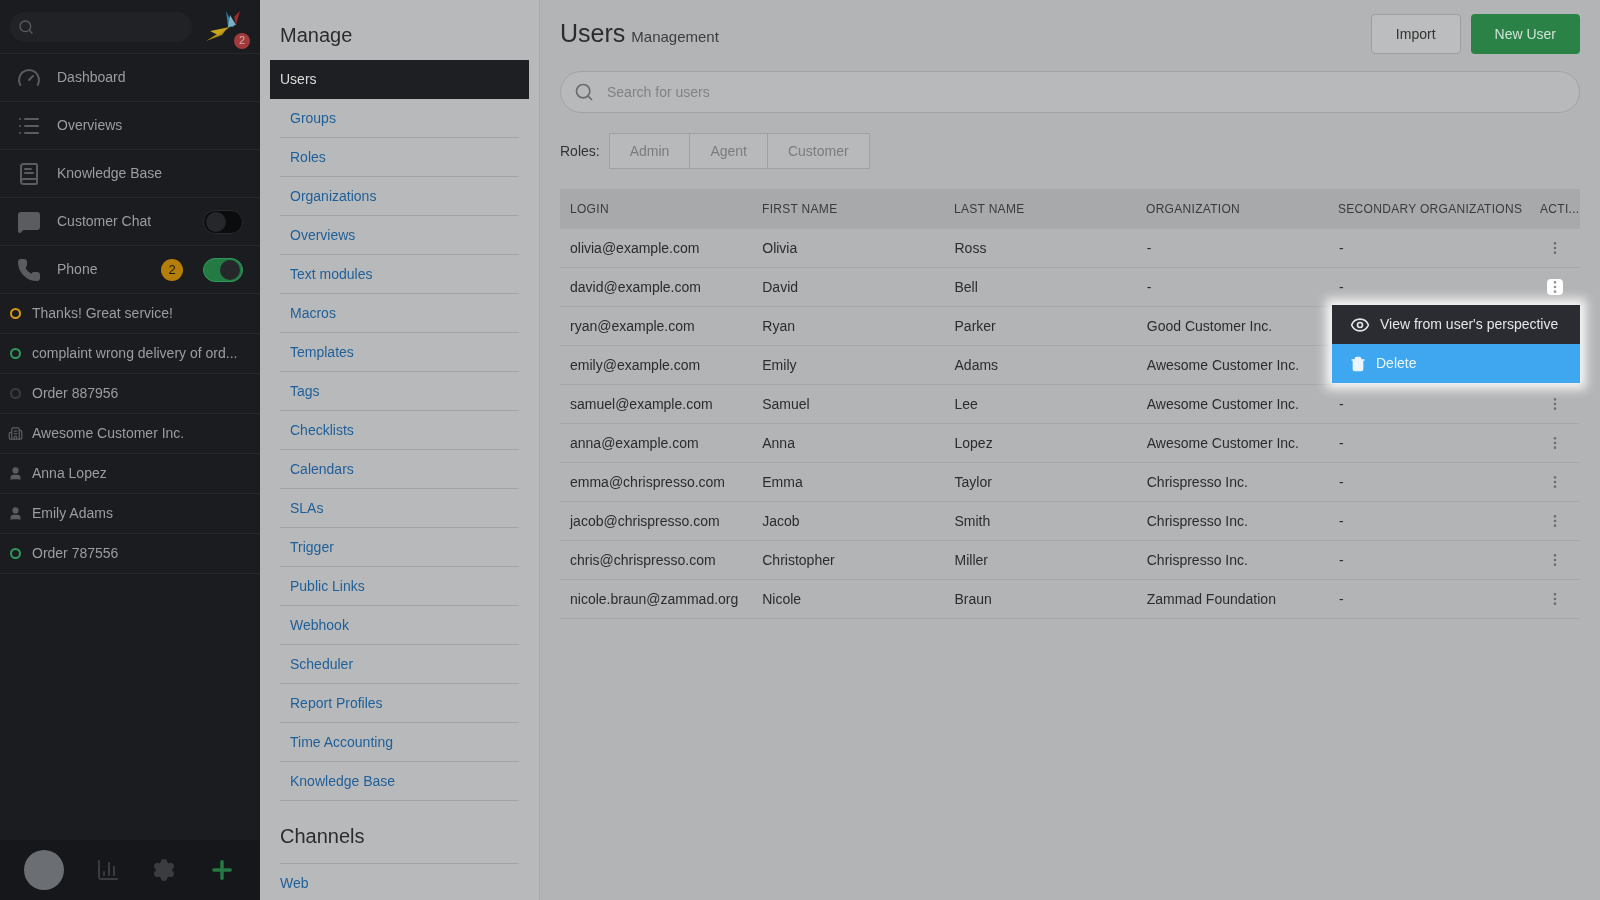  Describe the element at coordinates (242, 40) in the screenshot. I see `notification-badge: 2` at that location.